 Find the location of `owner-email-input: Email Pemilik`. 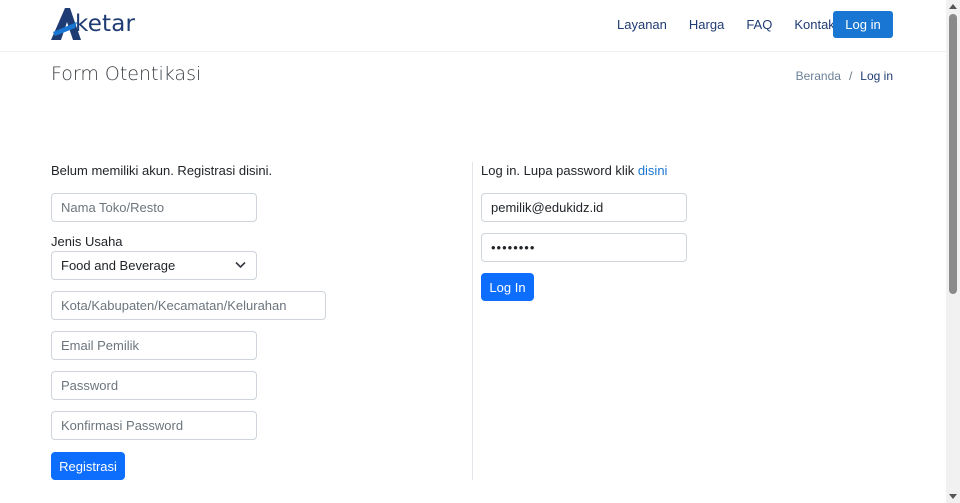

owner-email-input: Email Pemilik is located at coordinates (154, 345).